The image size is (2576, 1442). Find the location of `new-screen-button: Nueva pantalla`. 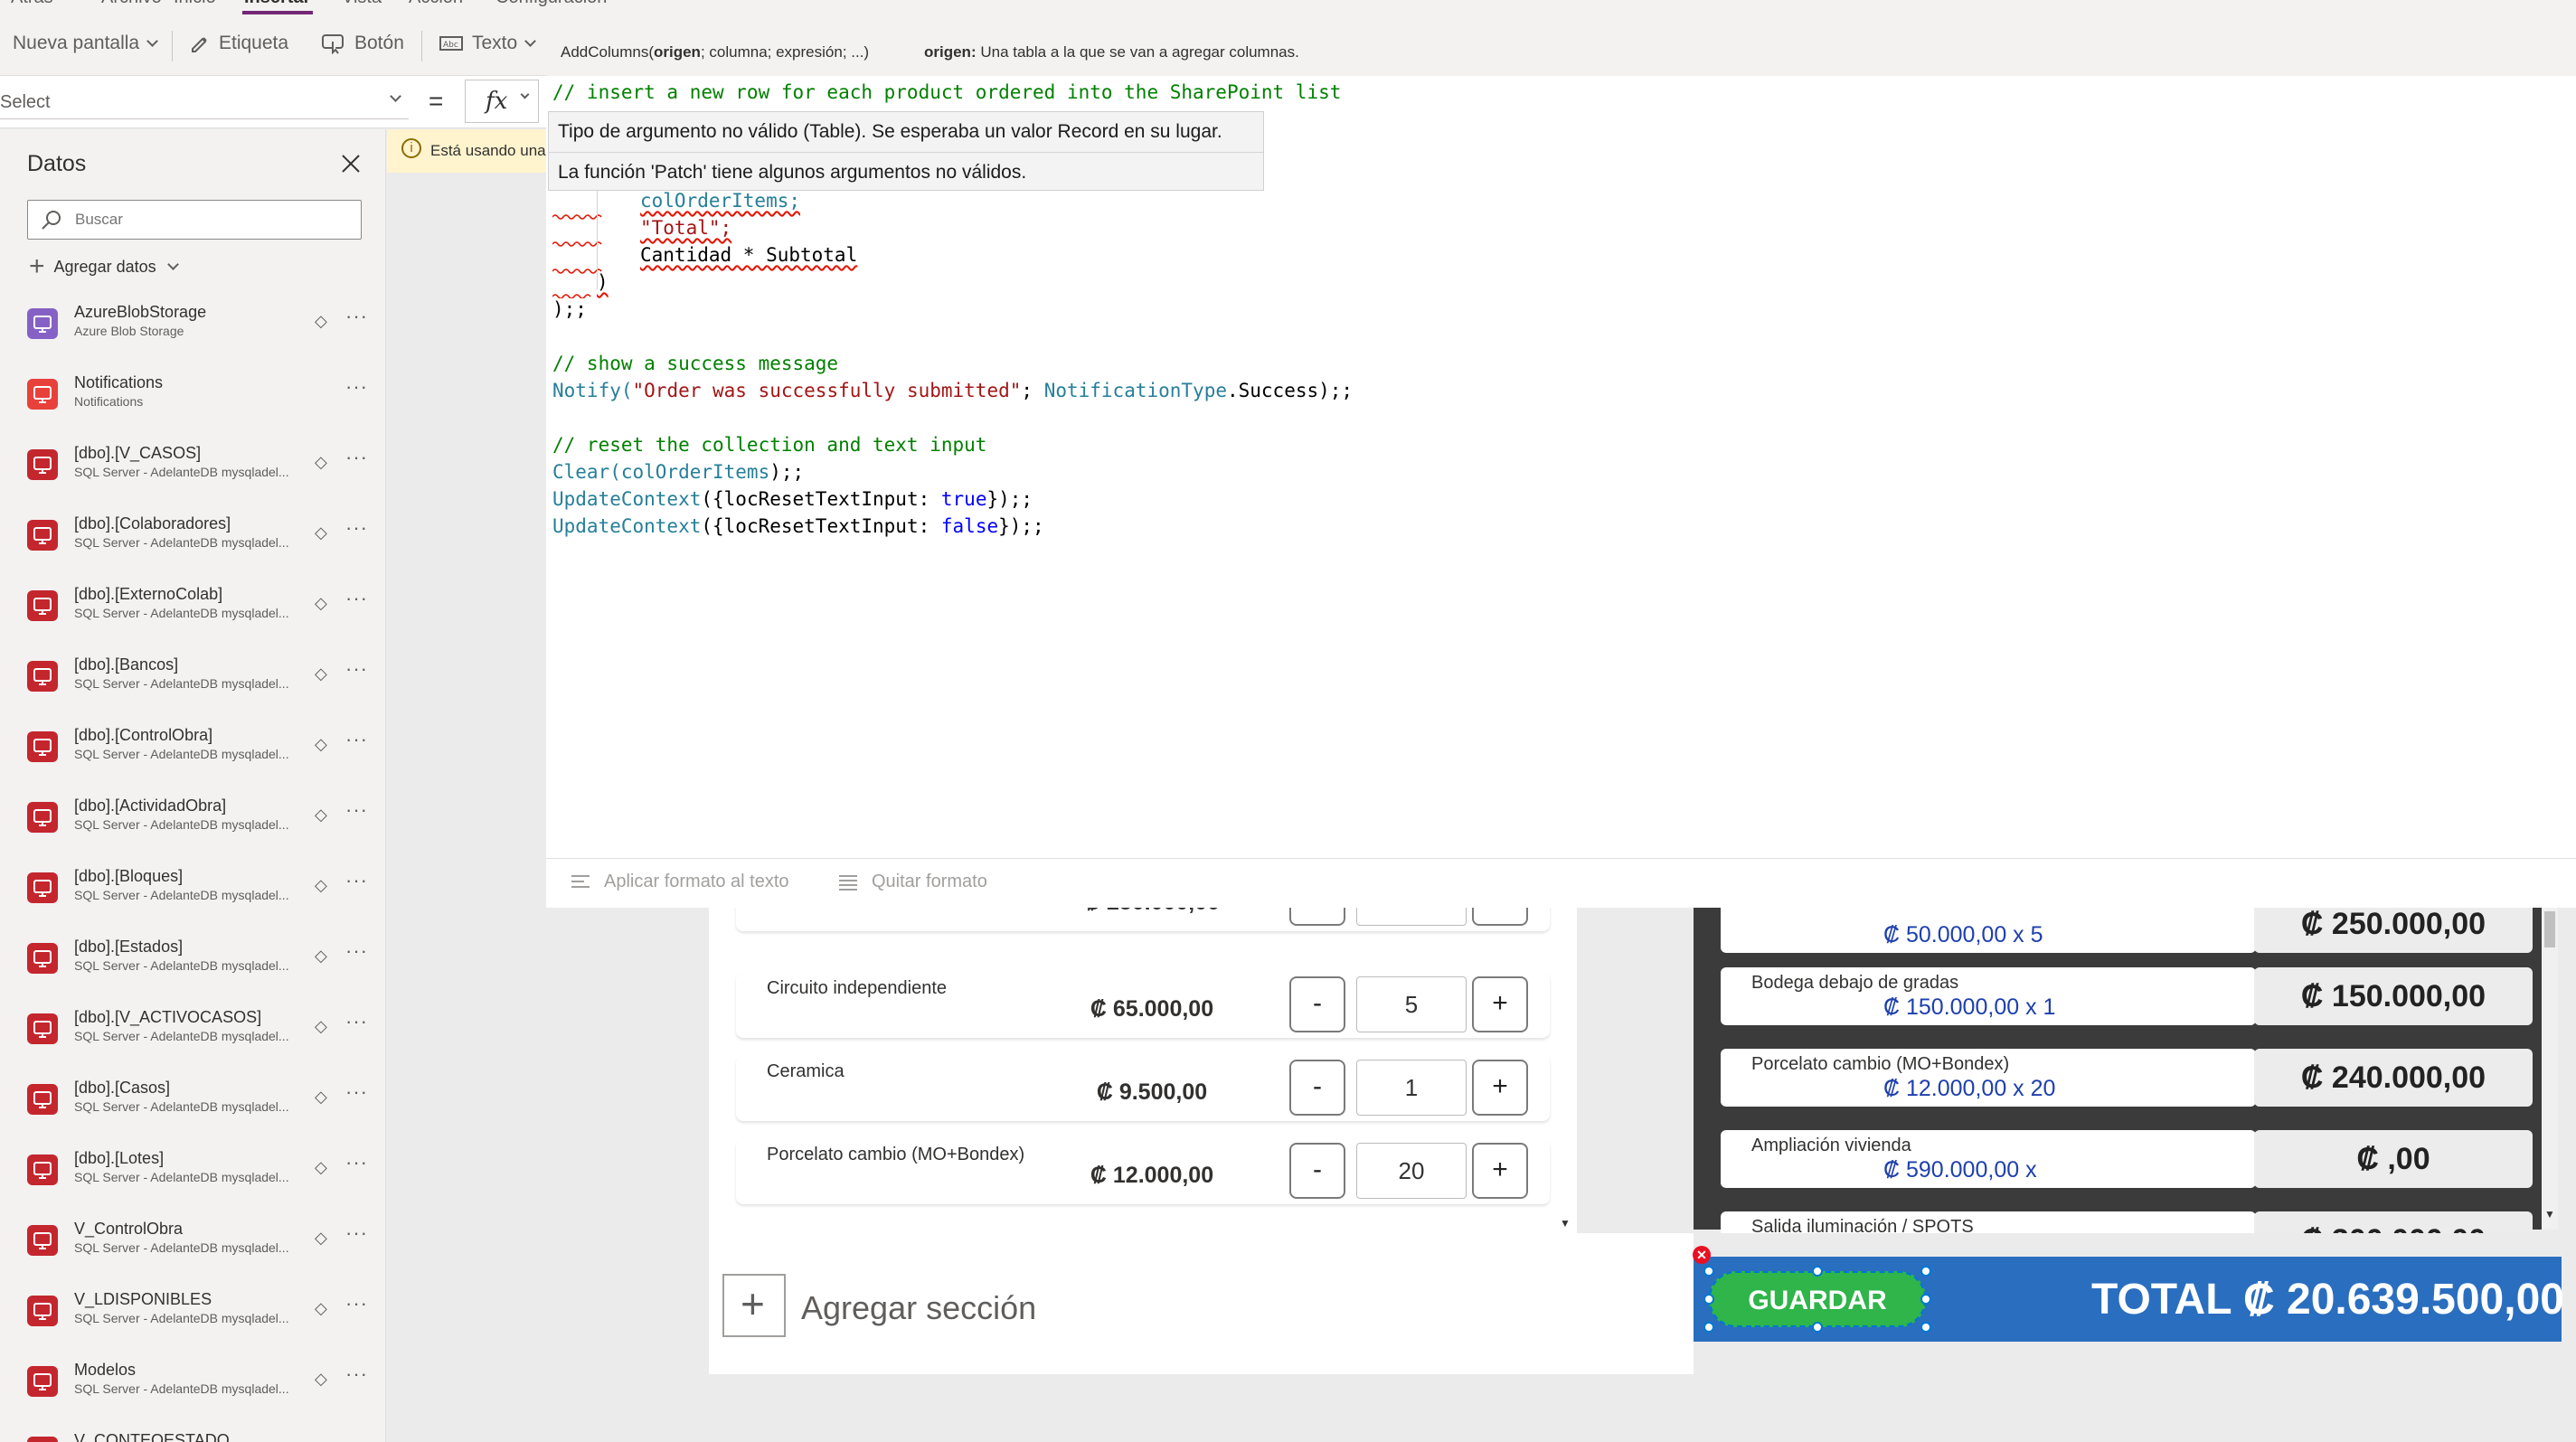

new-screen-button: Nueva pantalla is located at coordinates (79, 43).